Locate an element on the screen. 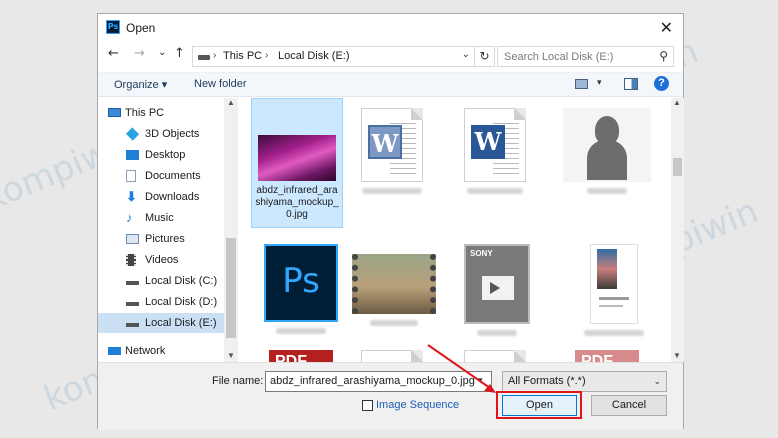  sidebar-item-music: ♪ Music is located at coordinates (161, 218).